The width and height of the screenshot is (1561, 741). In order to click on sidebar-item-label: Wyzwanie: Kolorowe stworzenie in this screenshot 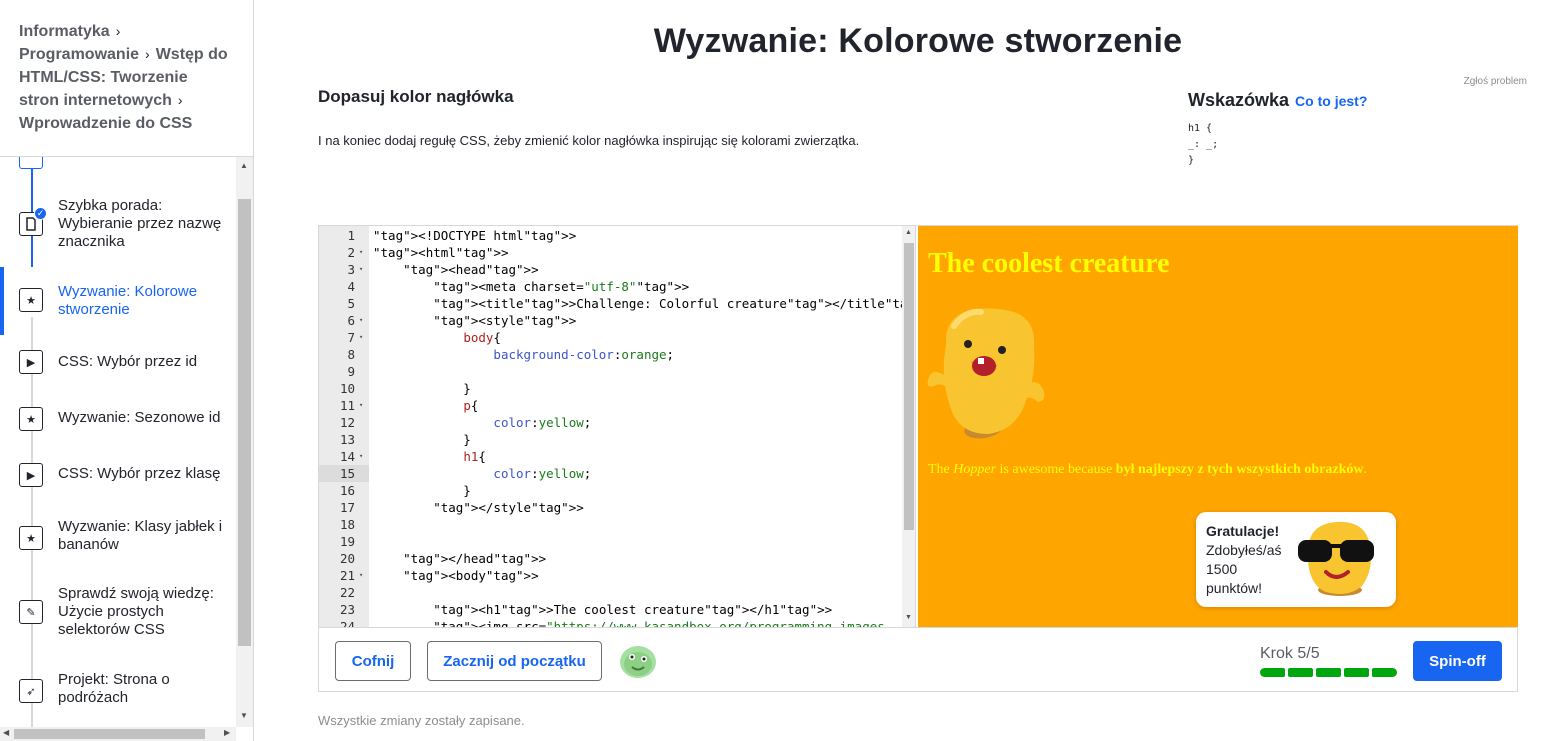, I will do `click(128, 300)`.